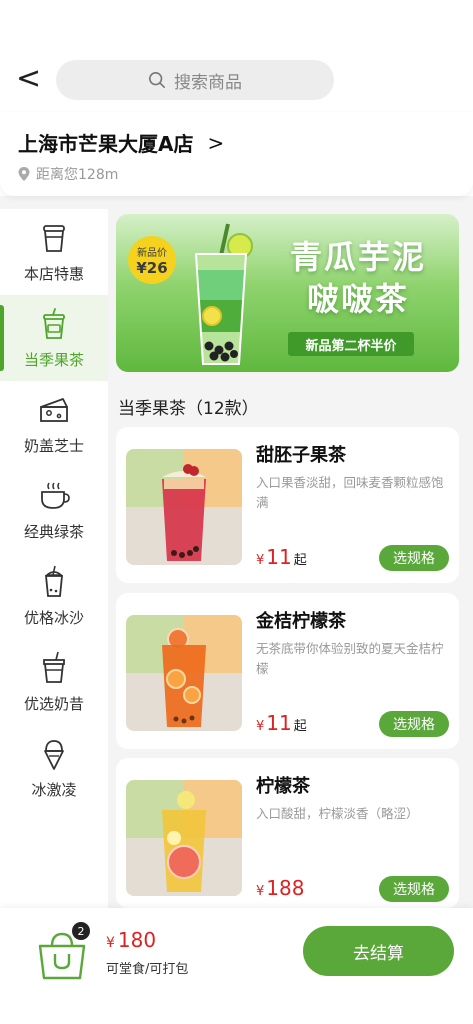  I want to click on store-distance: 距离您128m, so click(68, 174).